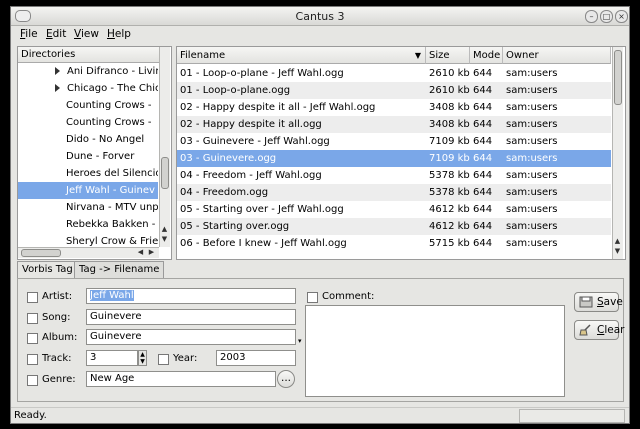  I want to click on directories-vscroll-thumb, so click(165, 173).